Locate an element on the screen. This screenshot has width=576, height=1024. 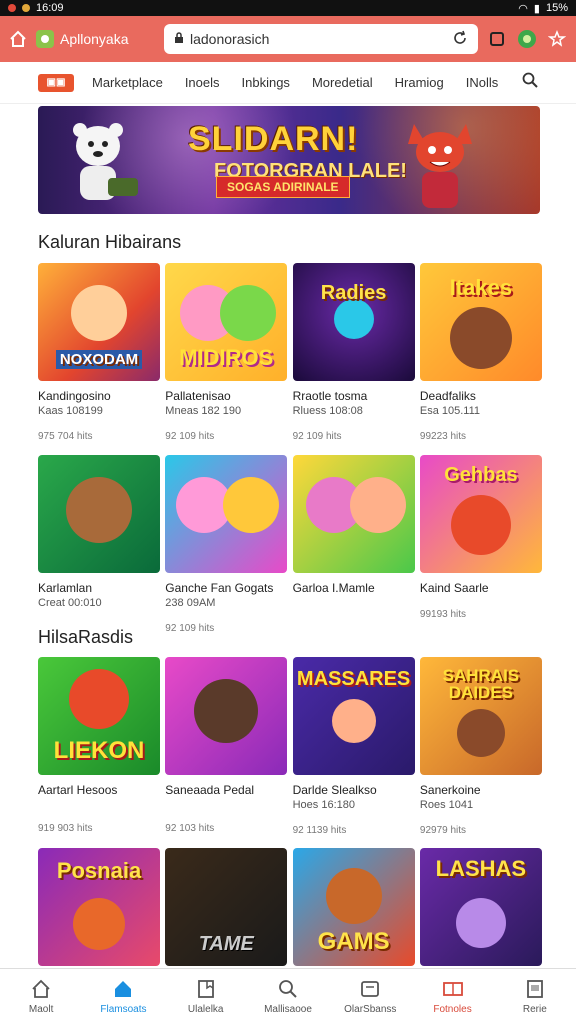
game-name: Darlde Slealkso is located at coordinates (354, 790).